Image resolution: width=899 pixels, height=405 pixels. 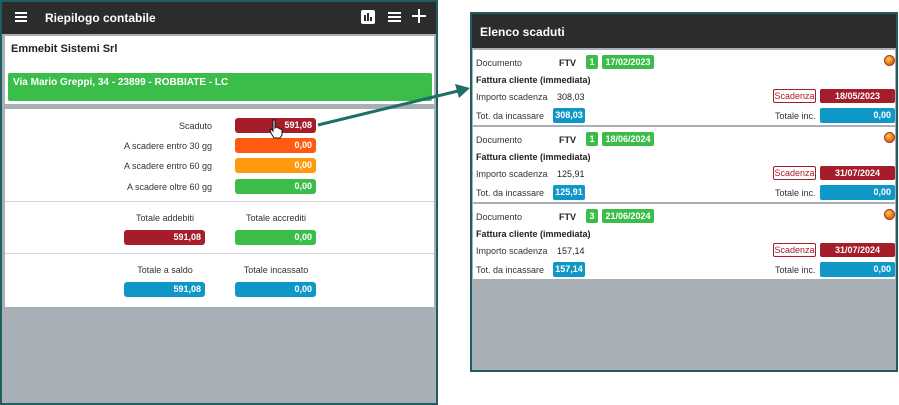 I want to click on hand-pointer-icon, so click(x=276, y=129).